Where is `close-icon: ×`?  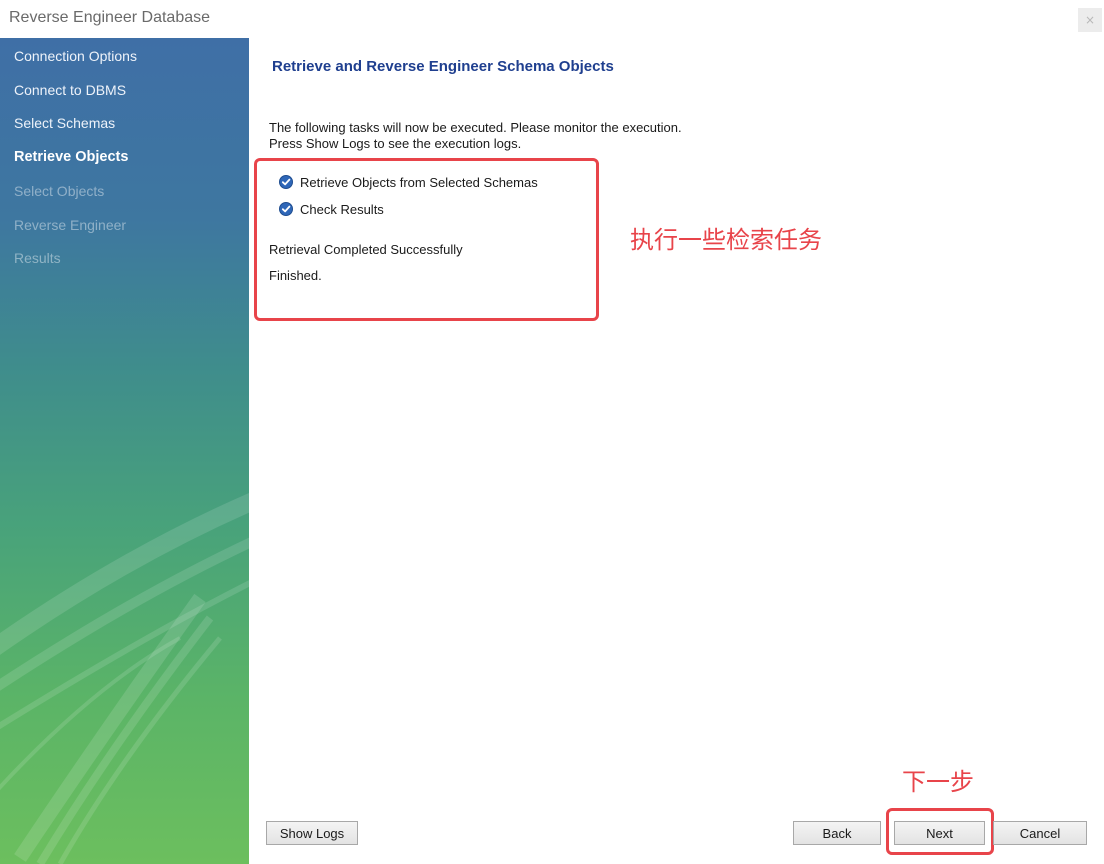
close-icon: × is located at coordinates (1090, 20).